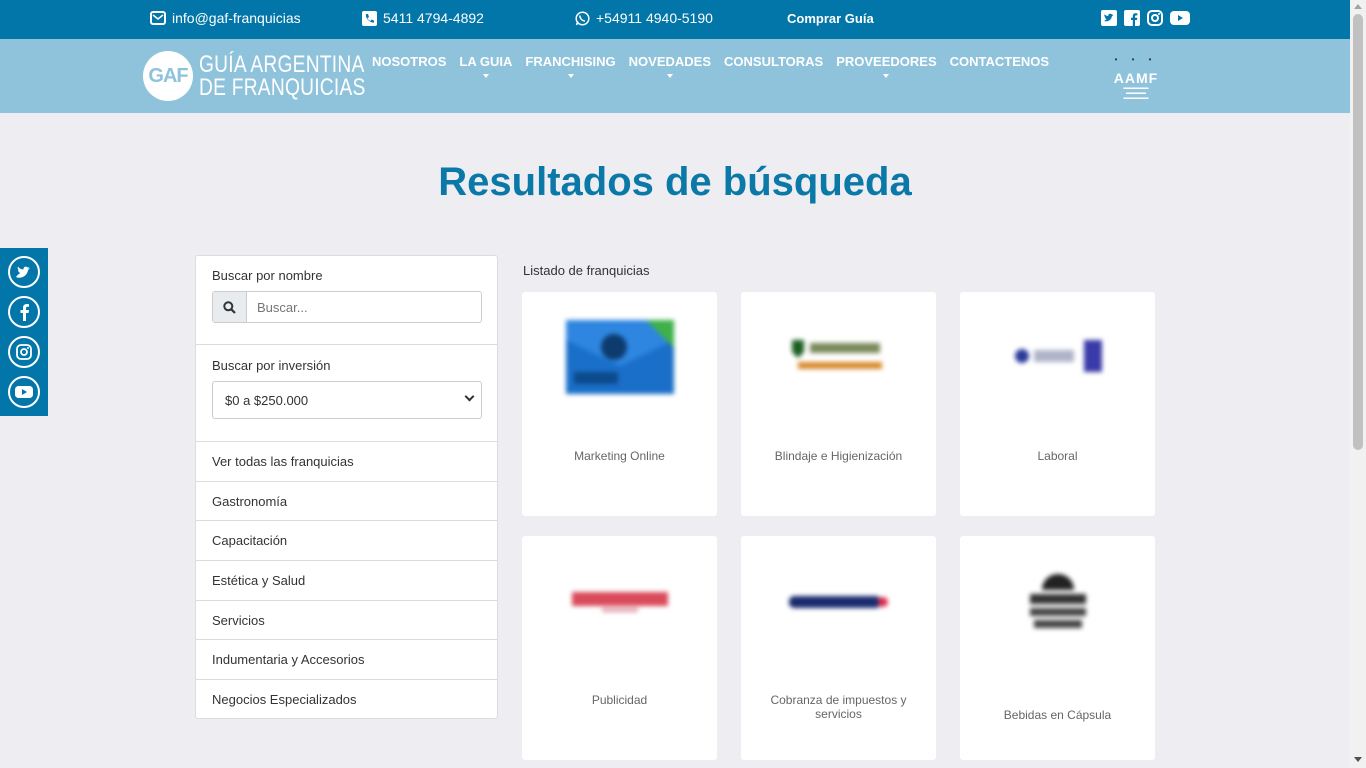  What do you see at coordinates (1057, 648) in the screenshot?
I see `franchise-card: Bebidas en Cápsula` at bounding box center [1057, 648].